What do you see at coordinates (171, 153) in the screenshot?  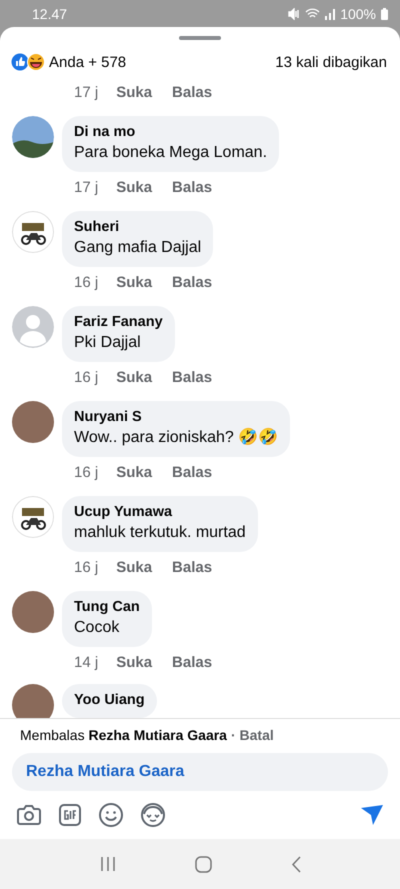 I see `comment-text: Para boneka Mega Loman.` at bounding box center [171, 153].